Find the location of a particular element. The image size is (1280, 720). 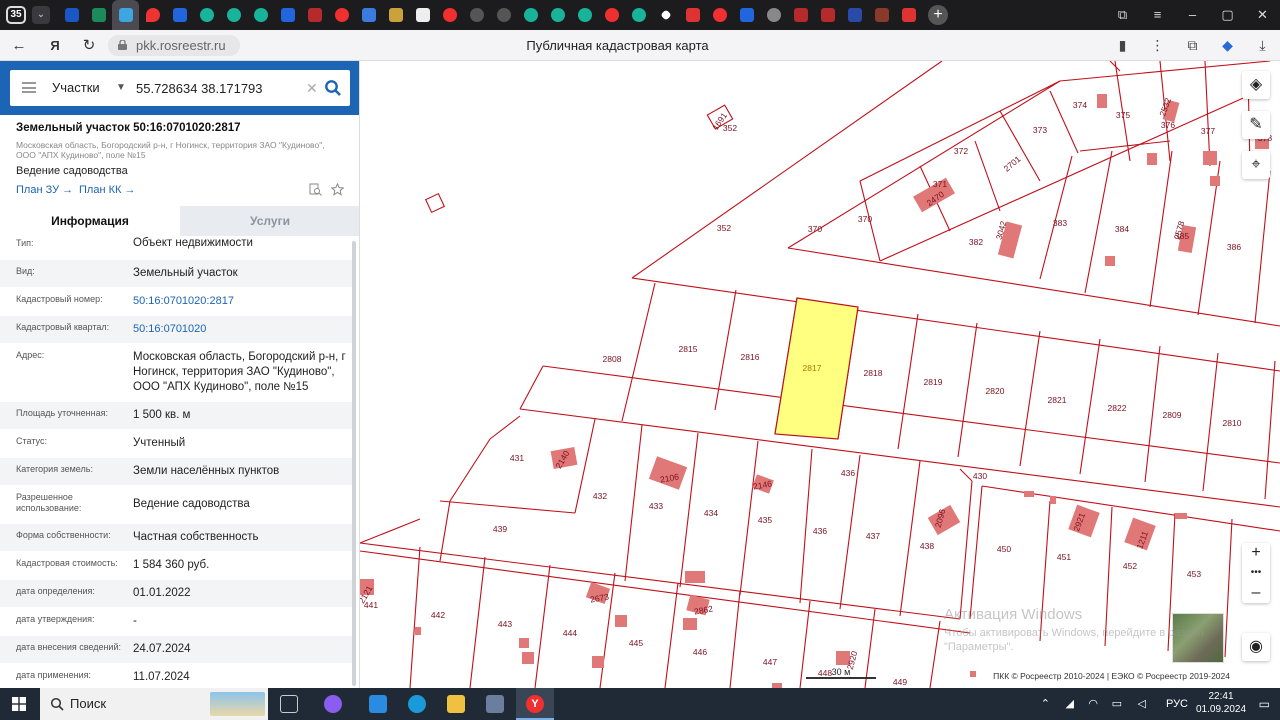

close-button: ✕ is located at coordinates (1262, 15).